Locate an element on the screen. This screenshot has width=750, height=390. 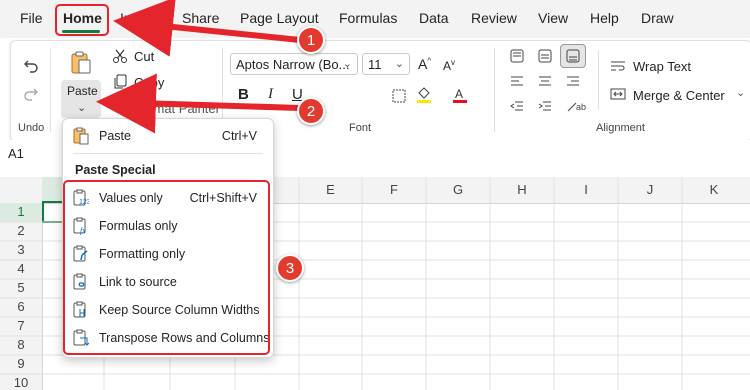
step-badge-1: 1 is located at coordinates (311, 40).